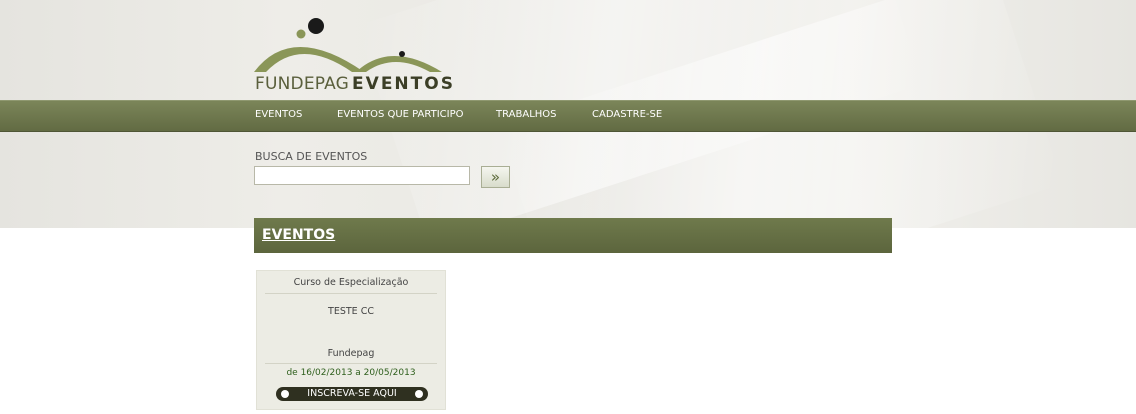 The width and height of the screenshot is (1136, 414). I want to click on event-dates: de 16/02/2013 a 20/05/2013, so click(351, 373).